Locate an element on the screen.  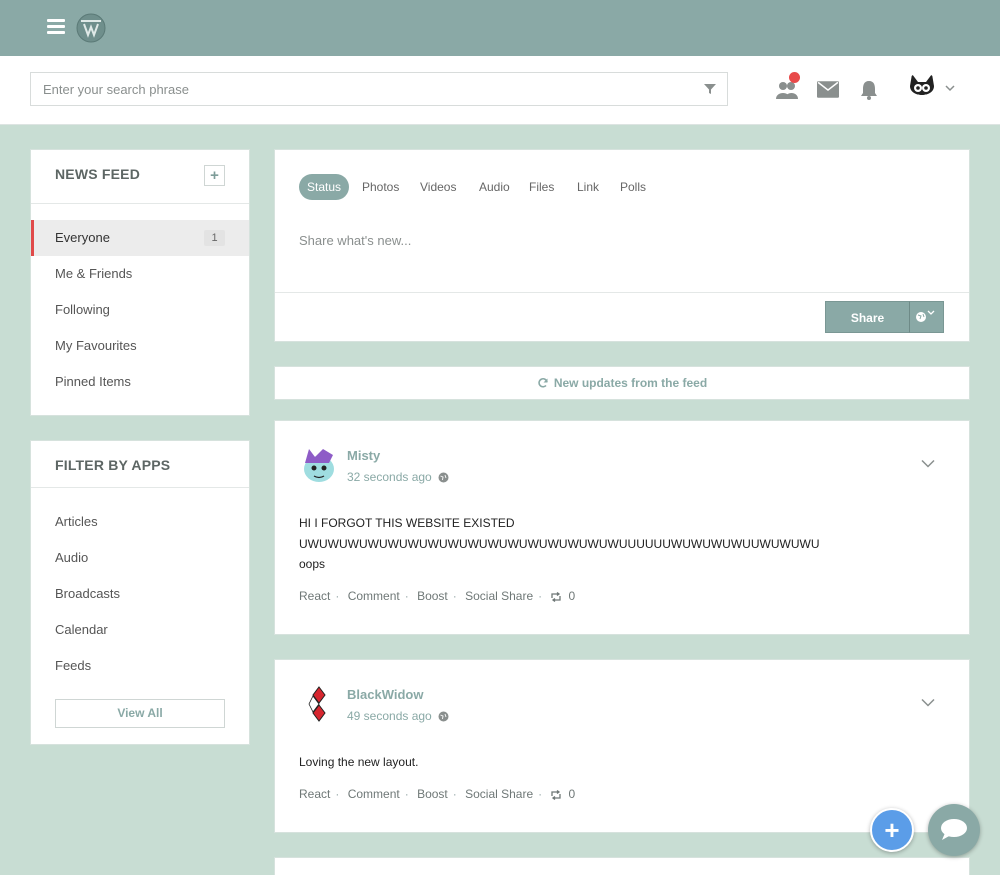
user-avatar is located at coordinates (922, 88).